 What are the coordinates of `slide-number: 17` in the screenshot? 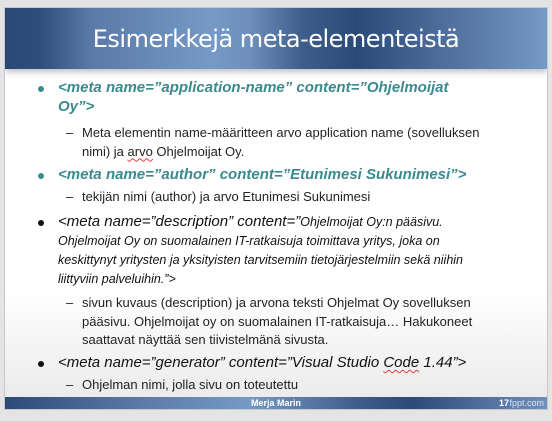 It's located at (503, 403).